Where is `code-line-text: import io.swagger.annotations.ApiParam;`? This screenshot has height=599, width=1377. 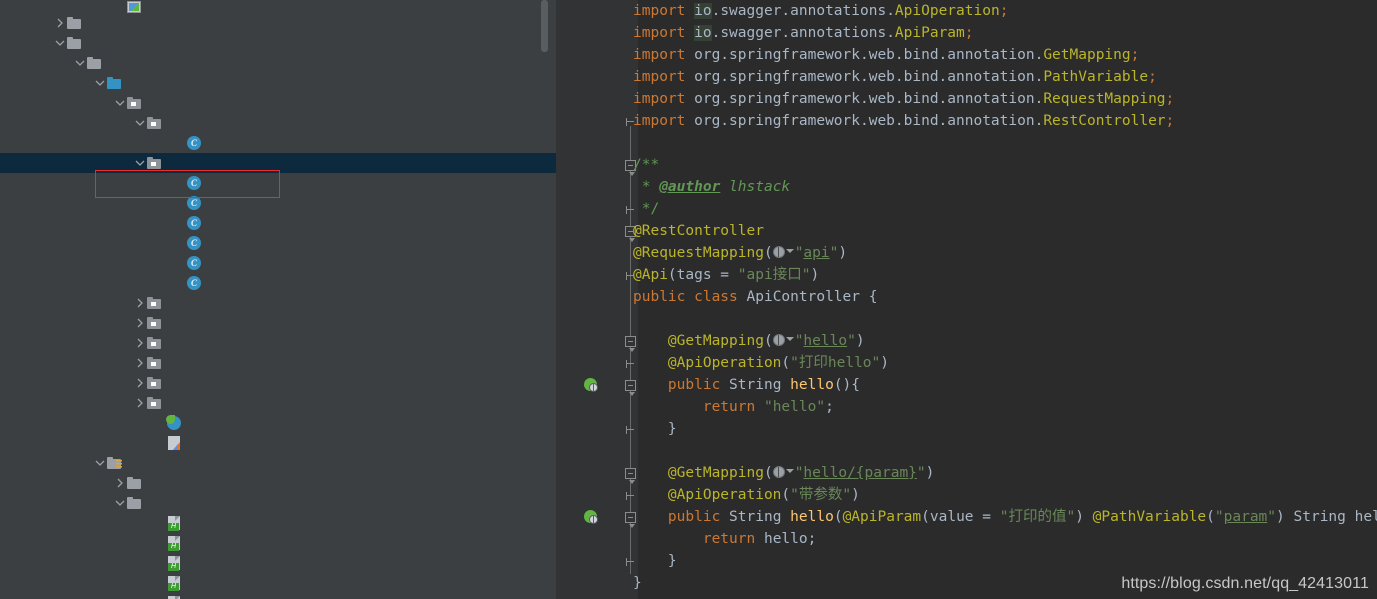 code-line-text: import io.swagger.annotations.ApiParam; is located at coordinates (803, 33).